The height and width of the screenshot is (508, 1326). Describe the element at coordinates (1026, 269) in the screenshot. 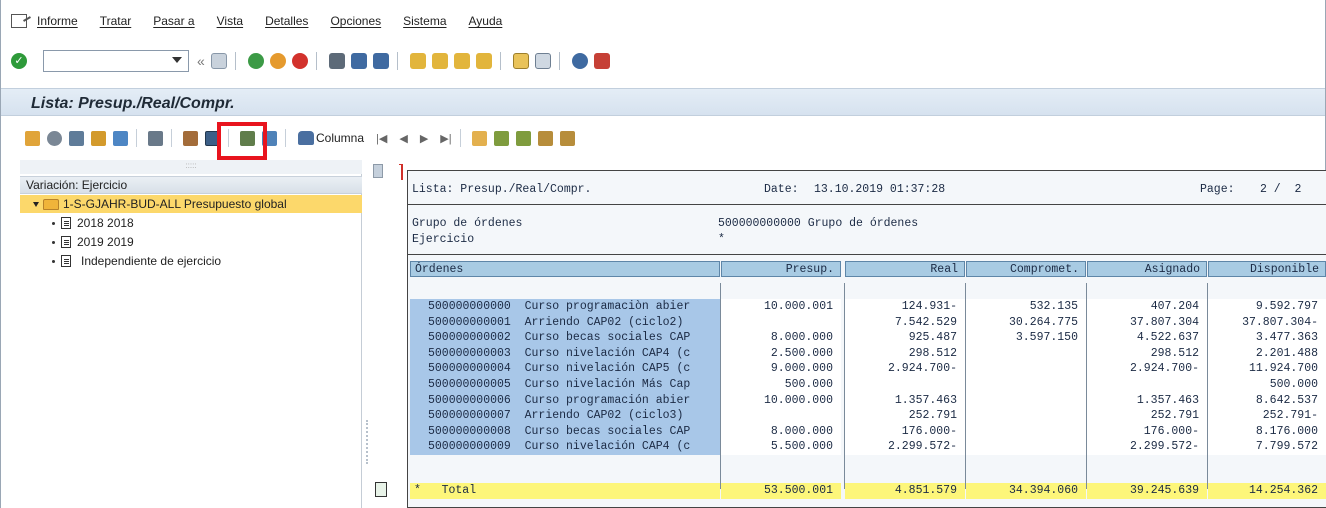

I see `column-header: Compromet.` at that location.